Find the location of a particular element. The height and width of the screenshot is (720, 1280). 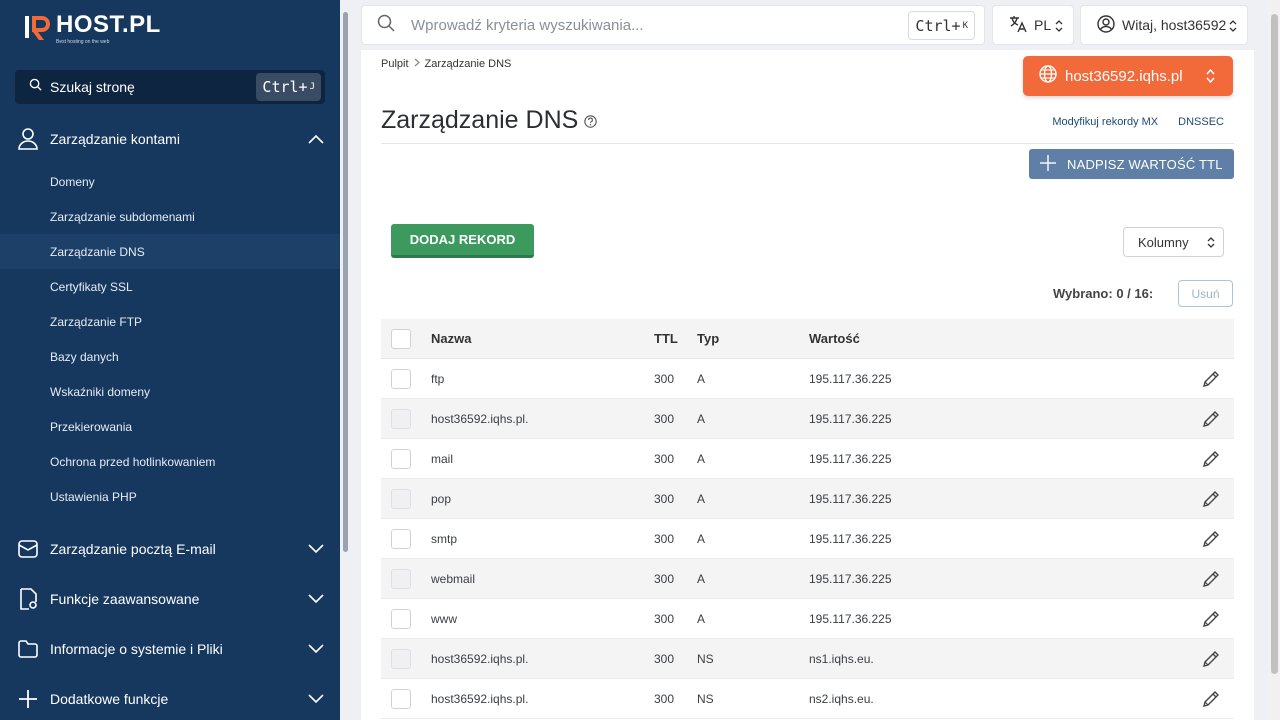

selected-count: Wybrano: 0 / 16: is located at coordinates (1103, 293).